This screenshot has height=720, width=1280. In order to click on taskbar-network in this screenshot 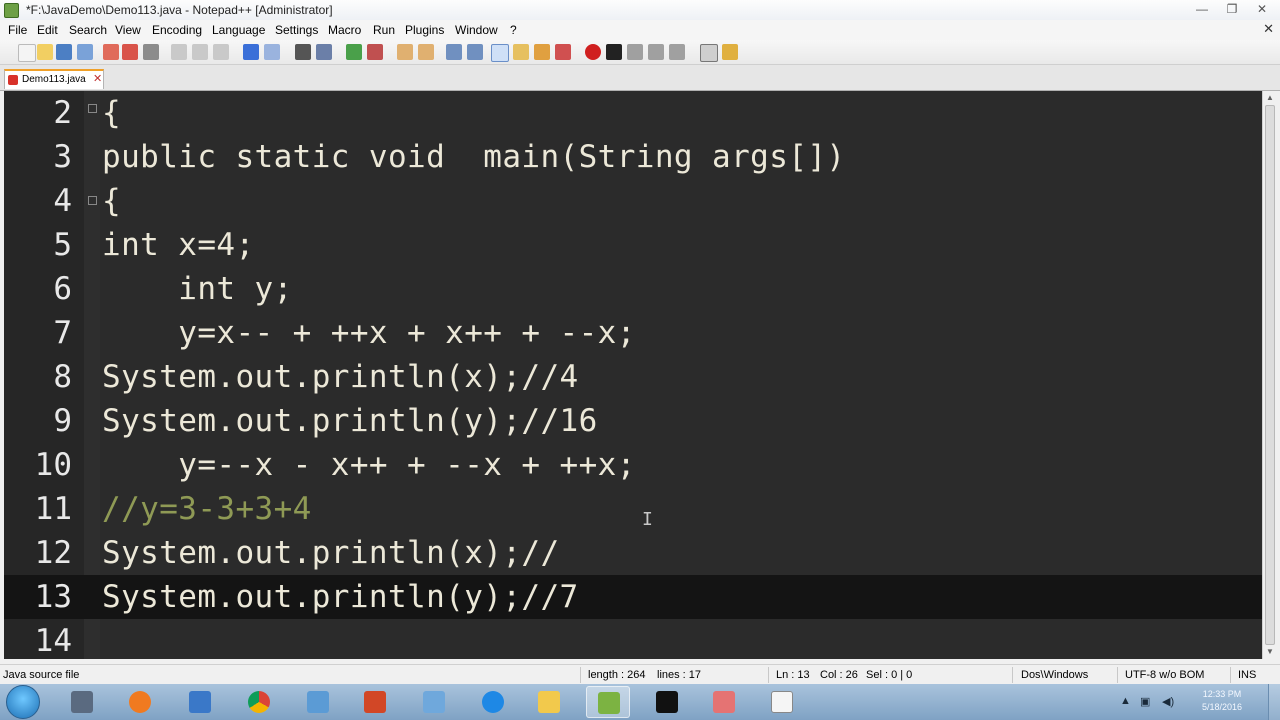, I will do `click(318, 702)`.